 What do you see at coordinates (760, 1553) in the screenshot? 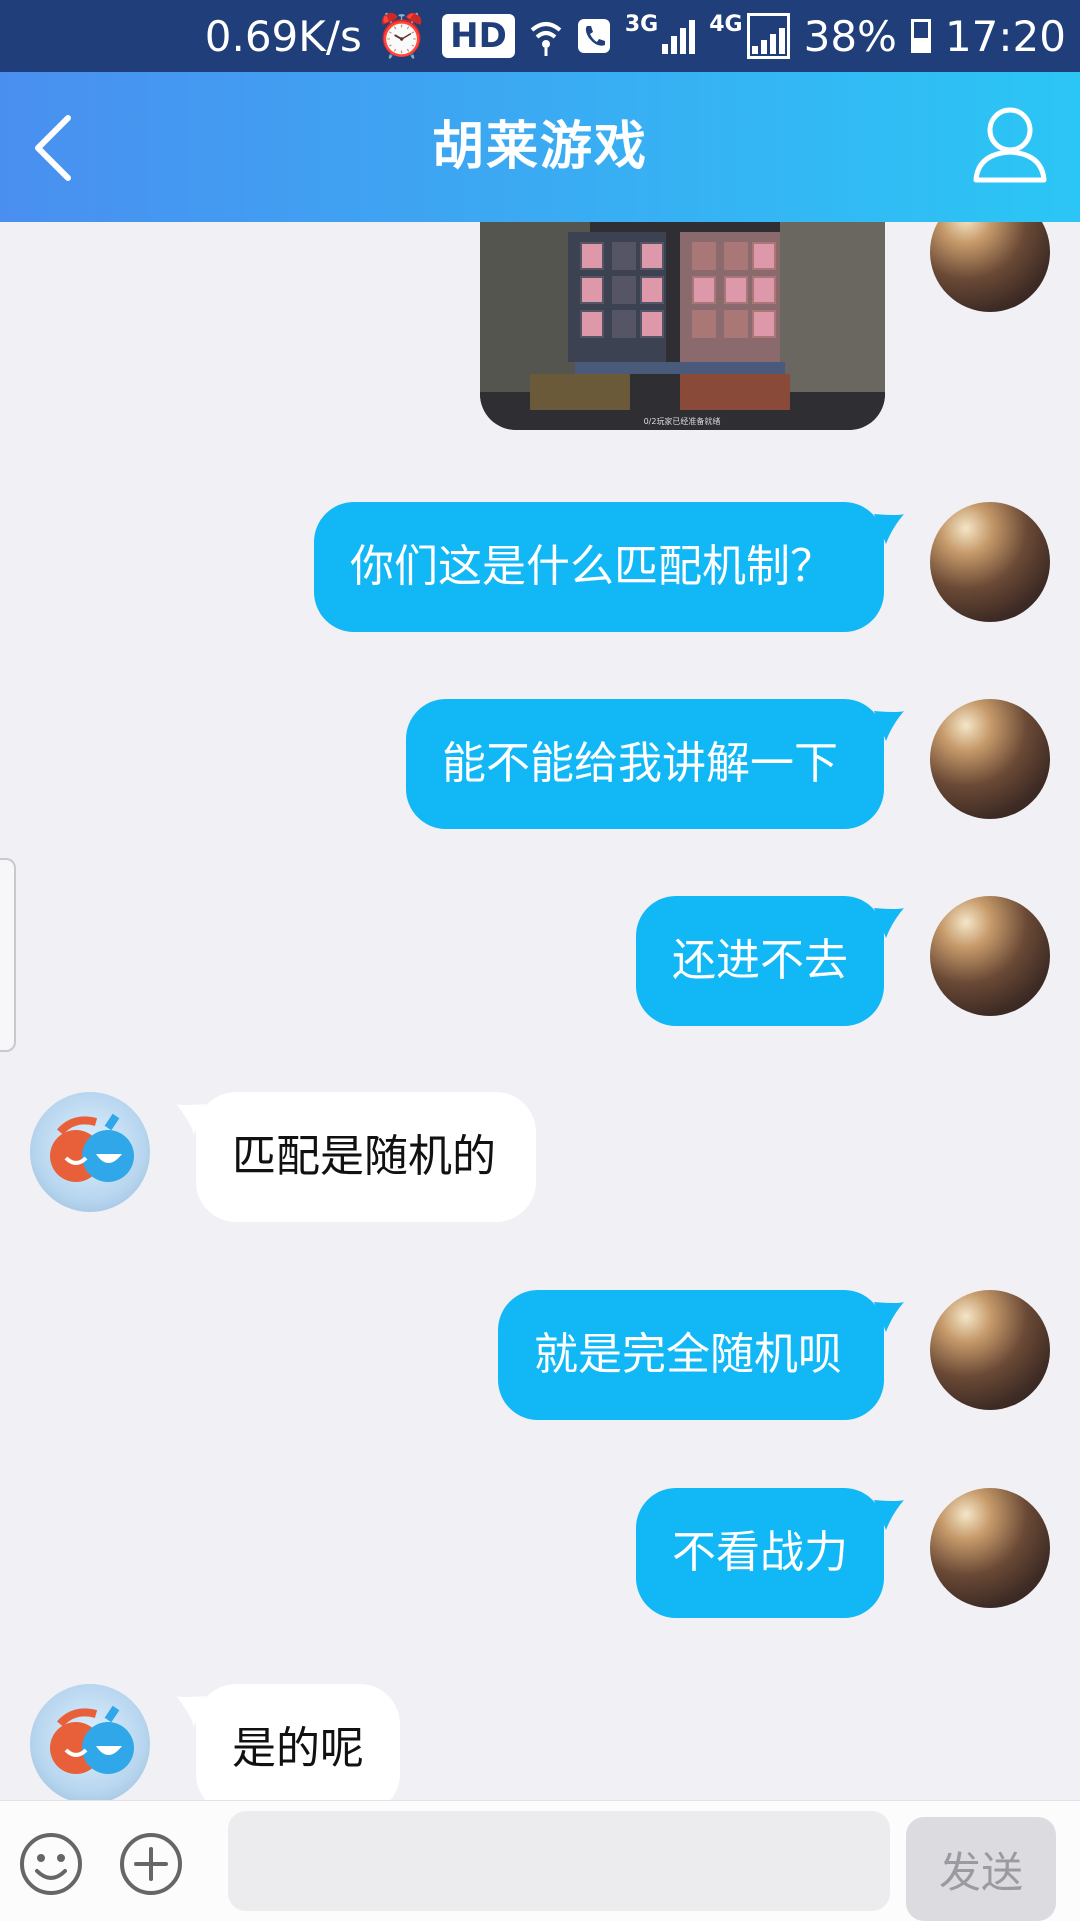
I see `message-bubble: 不看战力` at bounding box center [760, 1553].